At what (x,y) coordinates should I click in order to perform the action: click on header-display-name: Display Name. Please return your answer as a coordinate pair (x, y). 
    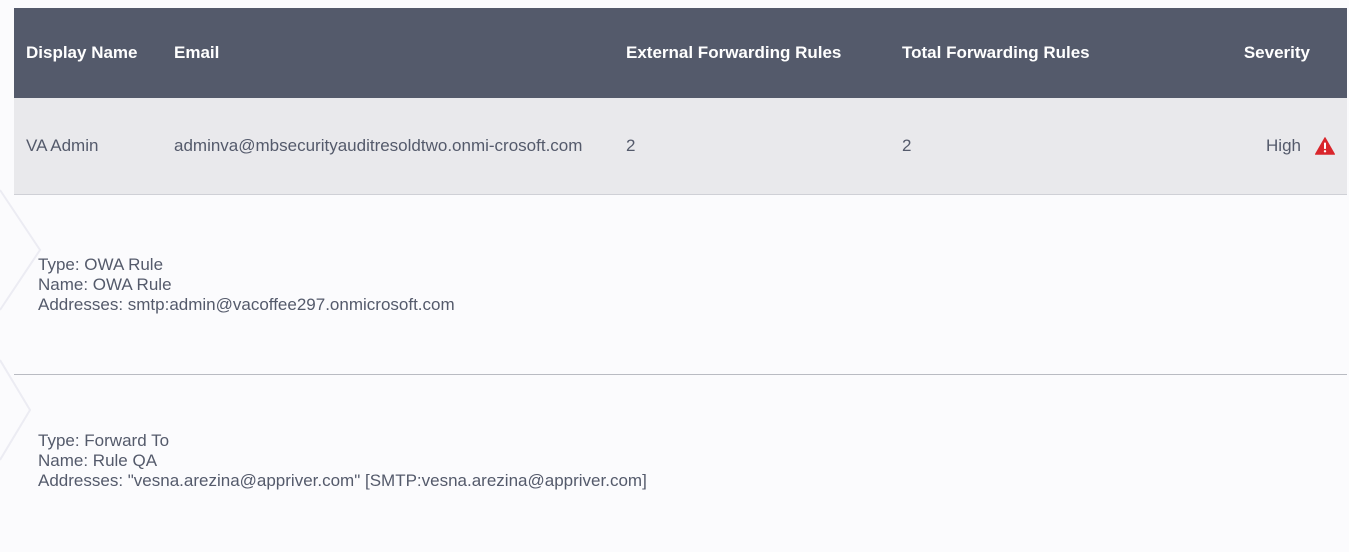
    Looking at the image, I should click on (82, 52).